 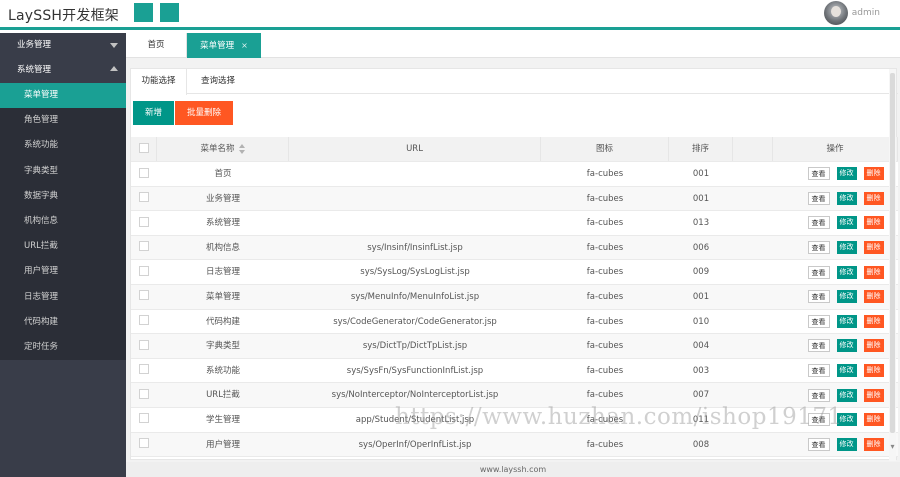 What do you see at coordinates (218, 81) in the screenshot?
I see `subtab-query-select: 查询选择` at bounding box center [218, 81].